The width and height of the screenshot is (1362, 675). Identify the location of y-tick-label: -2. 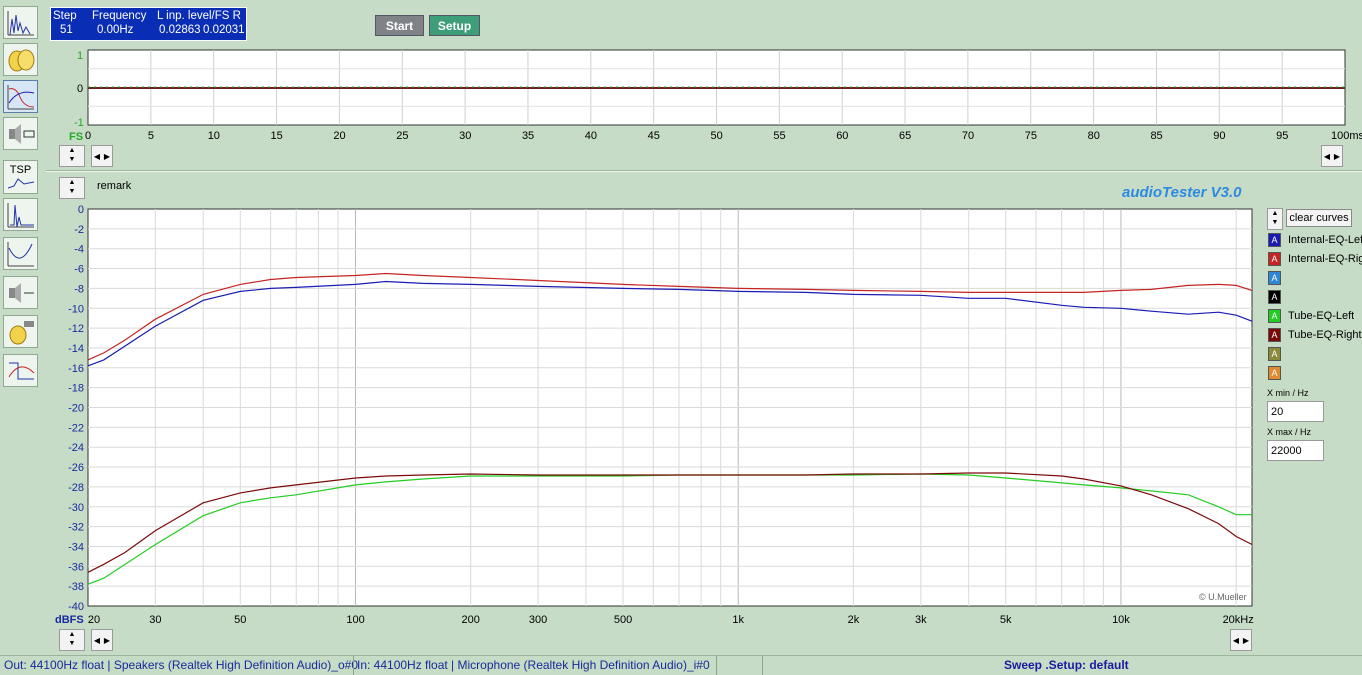
(79, 230).